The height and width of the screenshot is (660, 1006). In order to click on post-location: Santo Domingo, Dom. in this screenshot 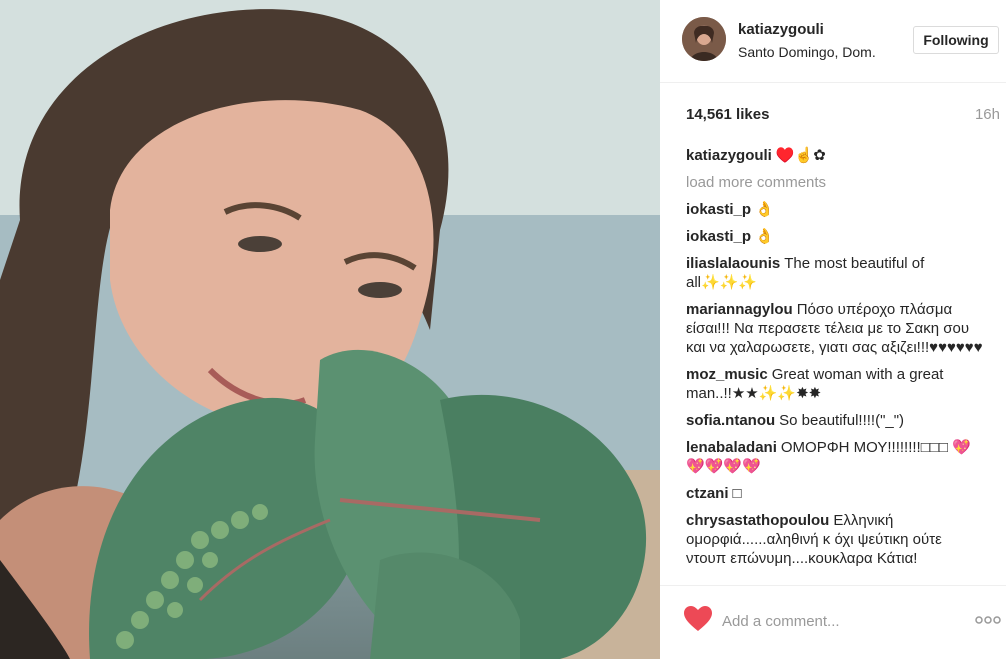, I will do `click(807, 52)`.